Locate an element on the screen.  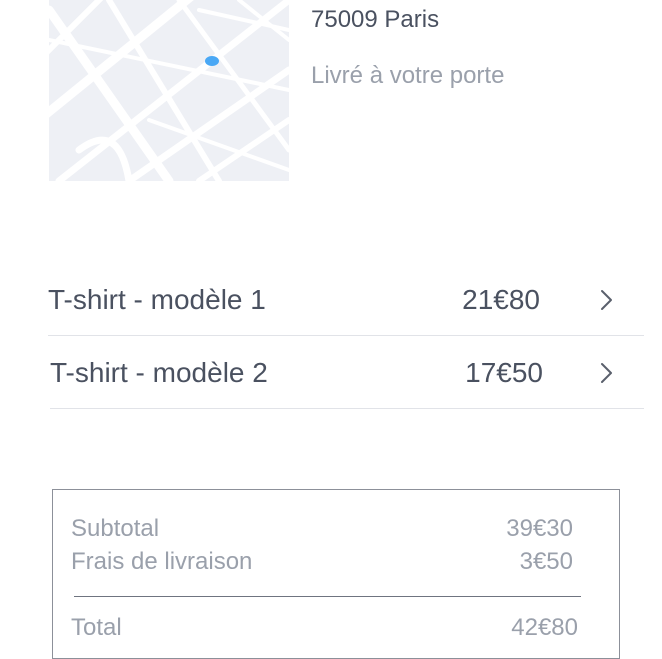
subtotal-label: Subtotal is located at coordinates (115, 528).